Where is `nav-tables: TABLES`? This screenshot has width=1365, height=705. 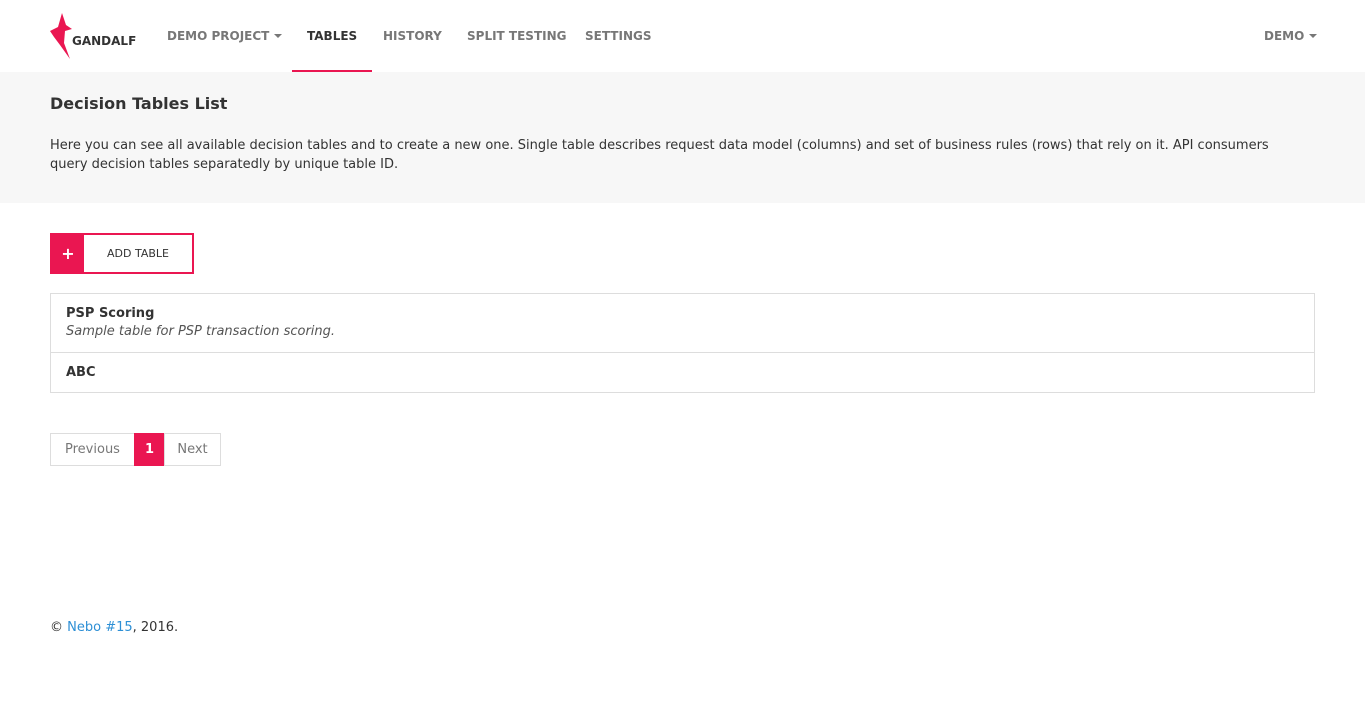
nav-tables: TABLES is located at coordinates (332, 36).